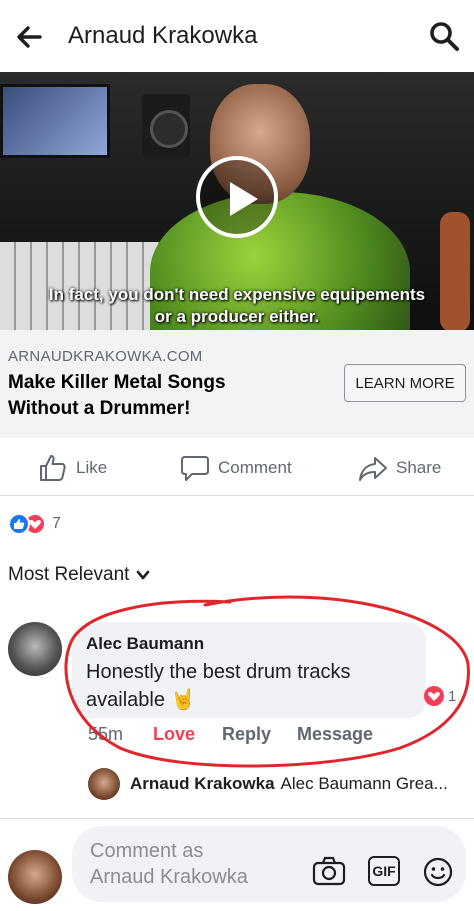 This screenshot has width=474, height=911. I want to click on camera-icon, so click(329, 871).